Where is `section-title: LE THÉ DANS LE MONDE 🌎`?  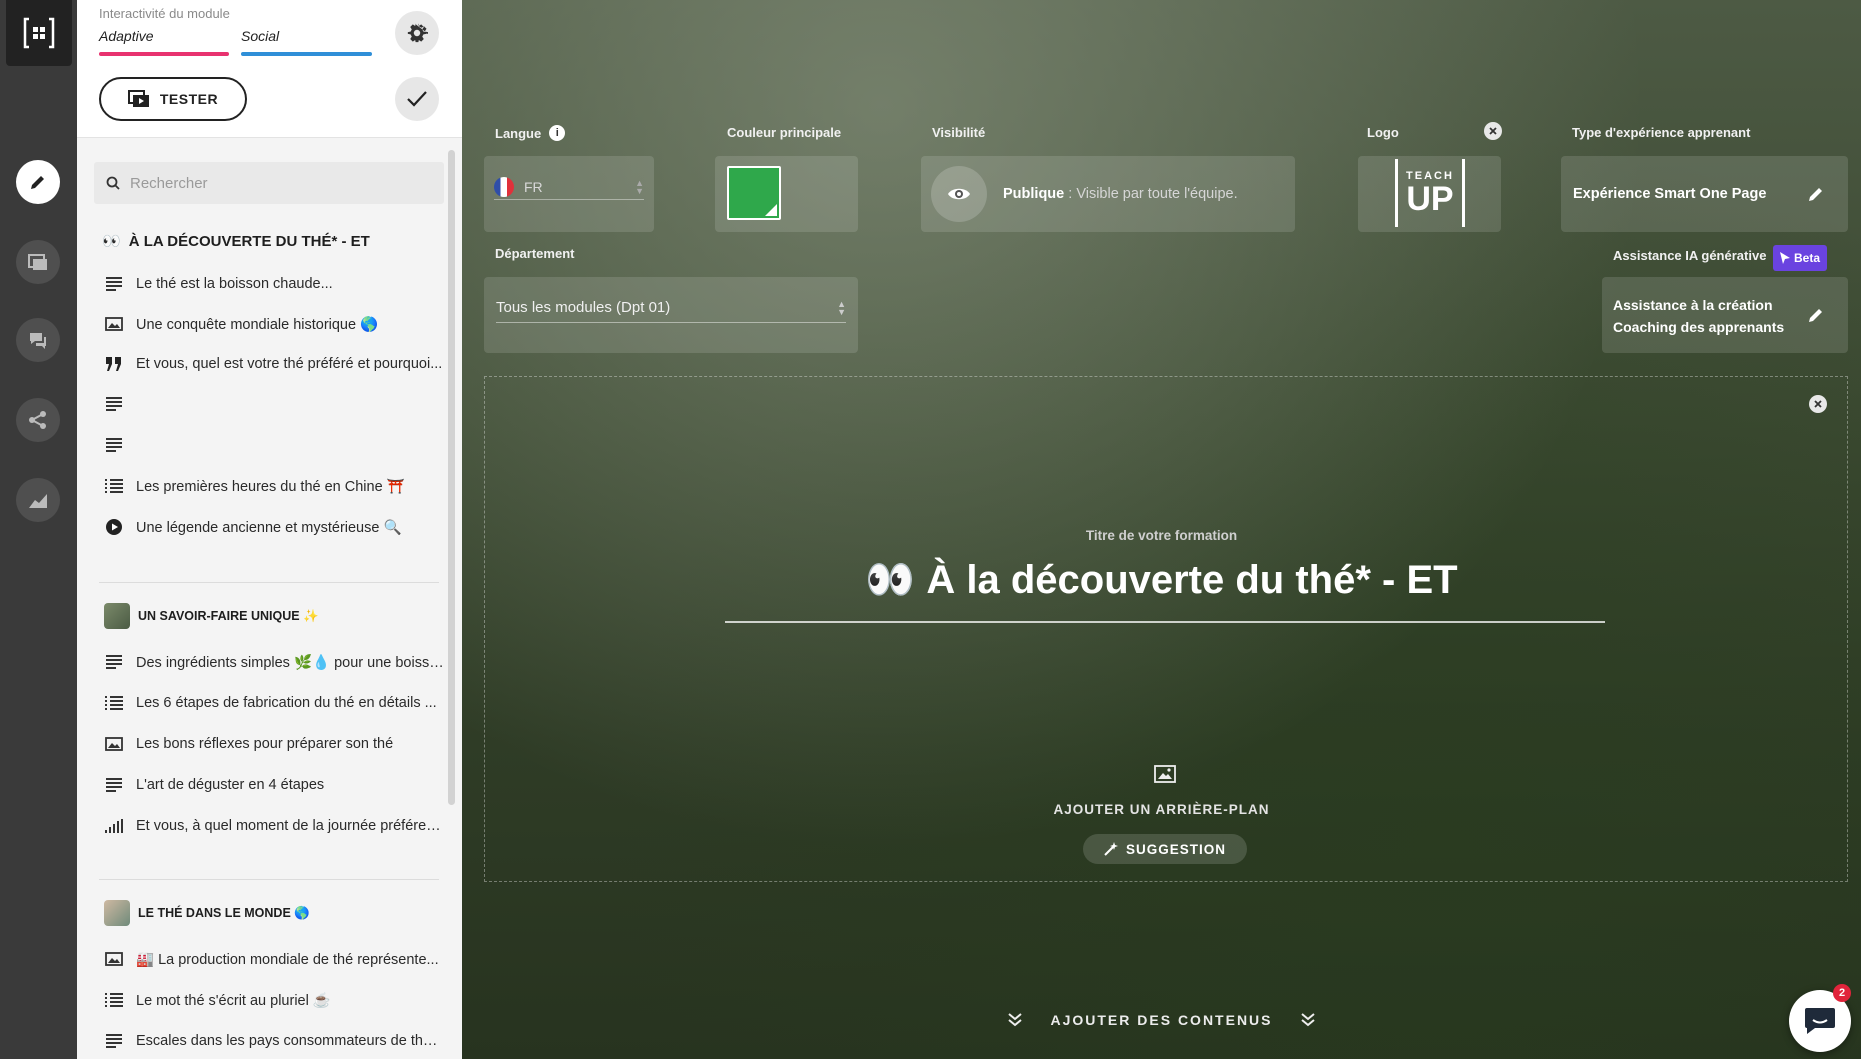
section-title: LE THÉ DANS LE MONDE 🌎 is located at coordinates (207, 913).